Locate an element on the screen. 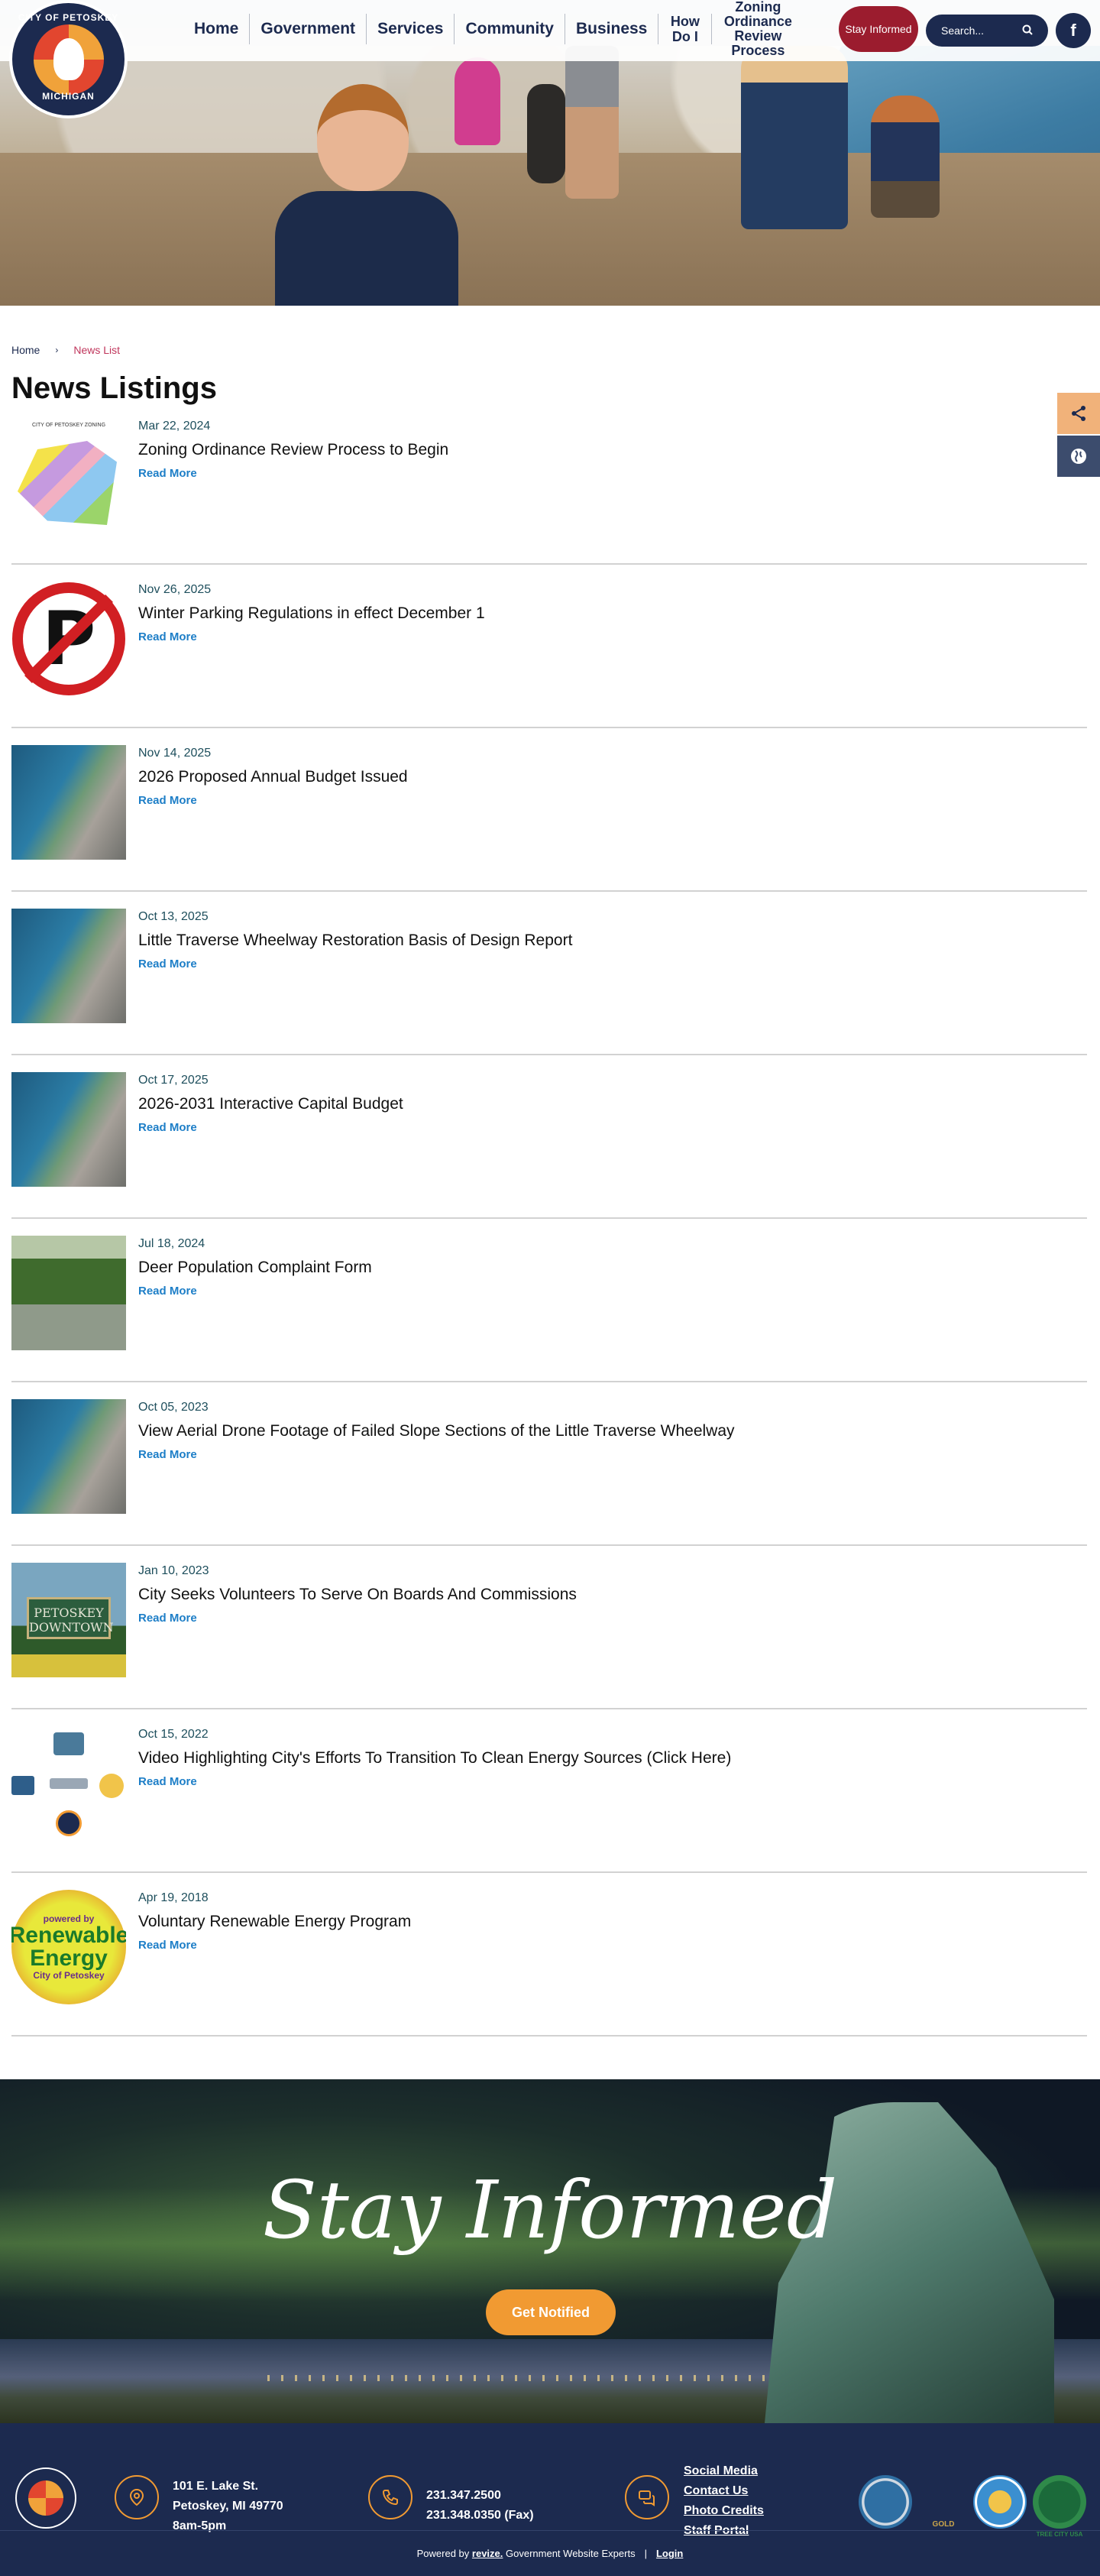  phone-icon is located at coordinates (390, 2497).